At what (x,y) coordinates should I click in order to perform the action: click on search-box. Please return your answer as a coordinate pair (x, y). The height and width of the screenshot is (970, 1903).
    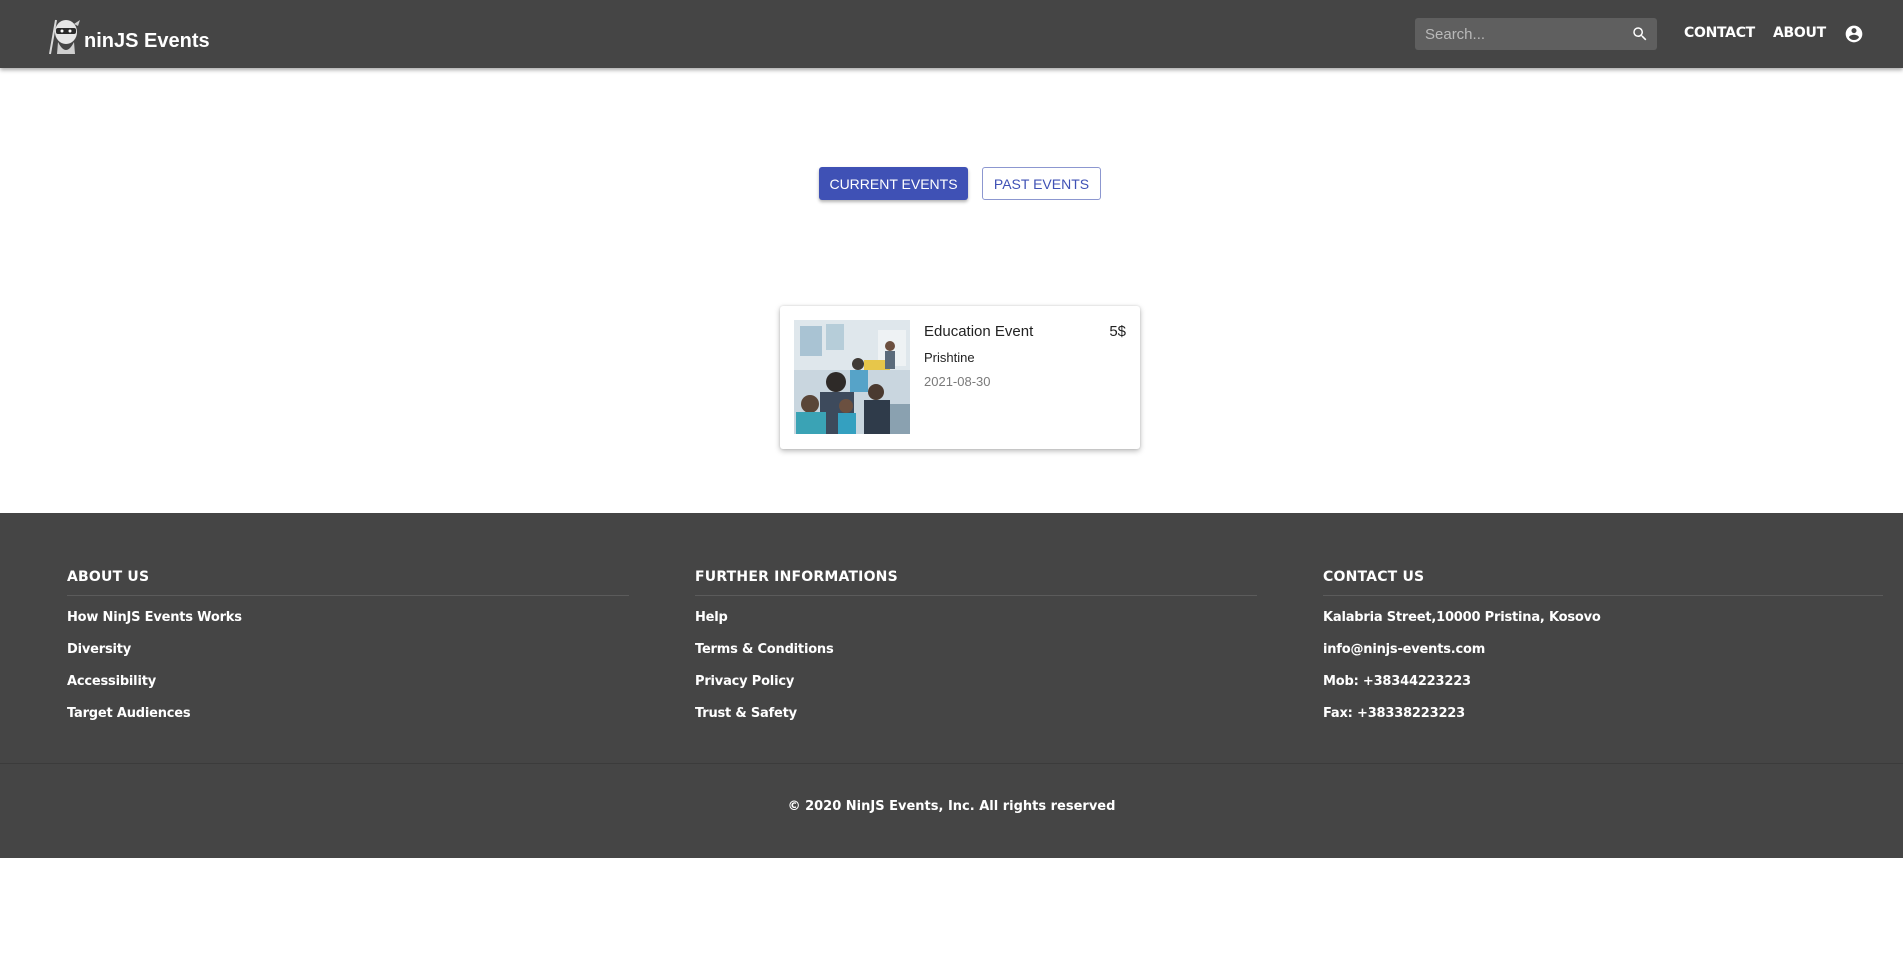
    Looking at the image, I should click on (1536, 34).